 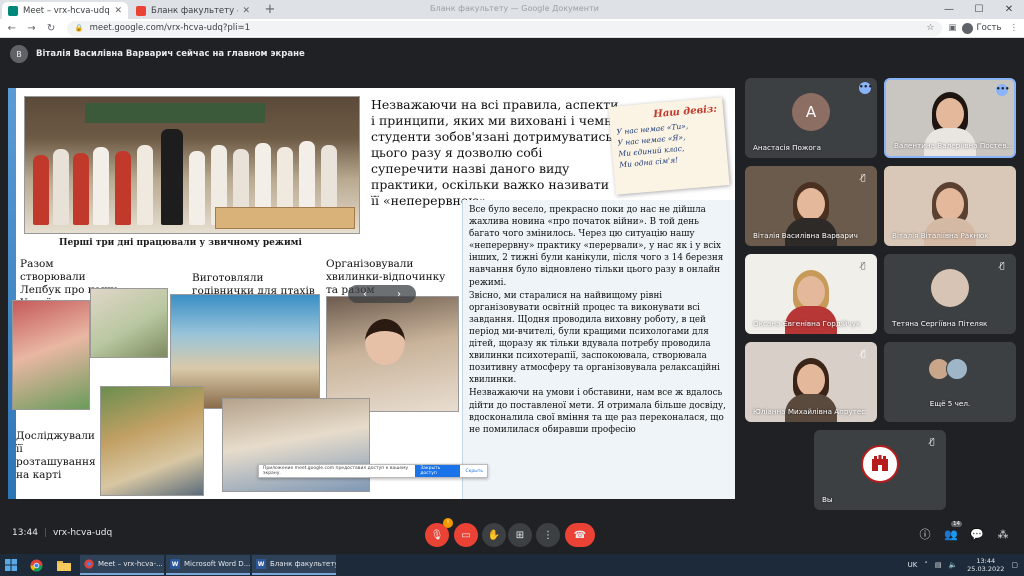 What do you see at coordinates (952, 565) in the screenshot?
I see `volume-icon: 🔈` at bounding box center [952, 565].